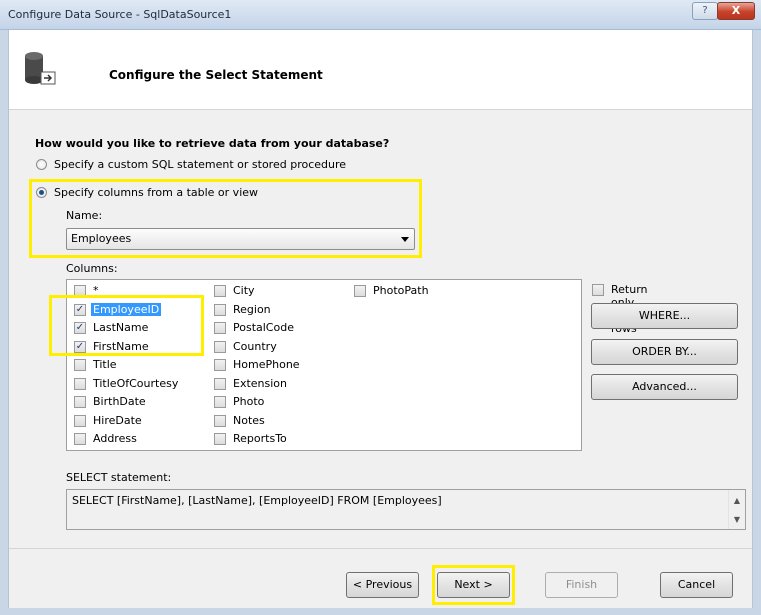  I want to click on column-label: City, so click(244, 290).